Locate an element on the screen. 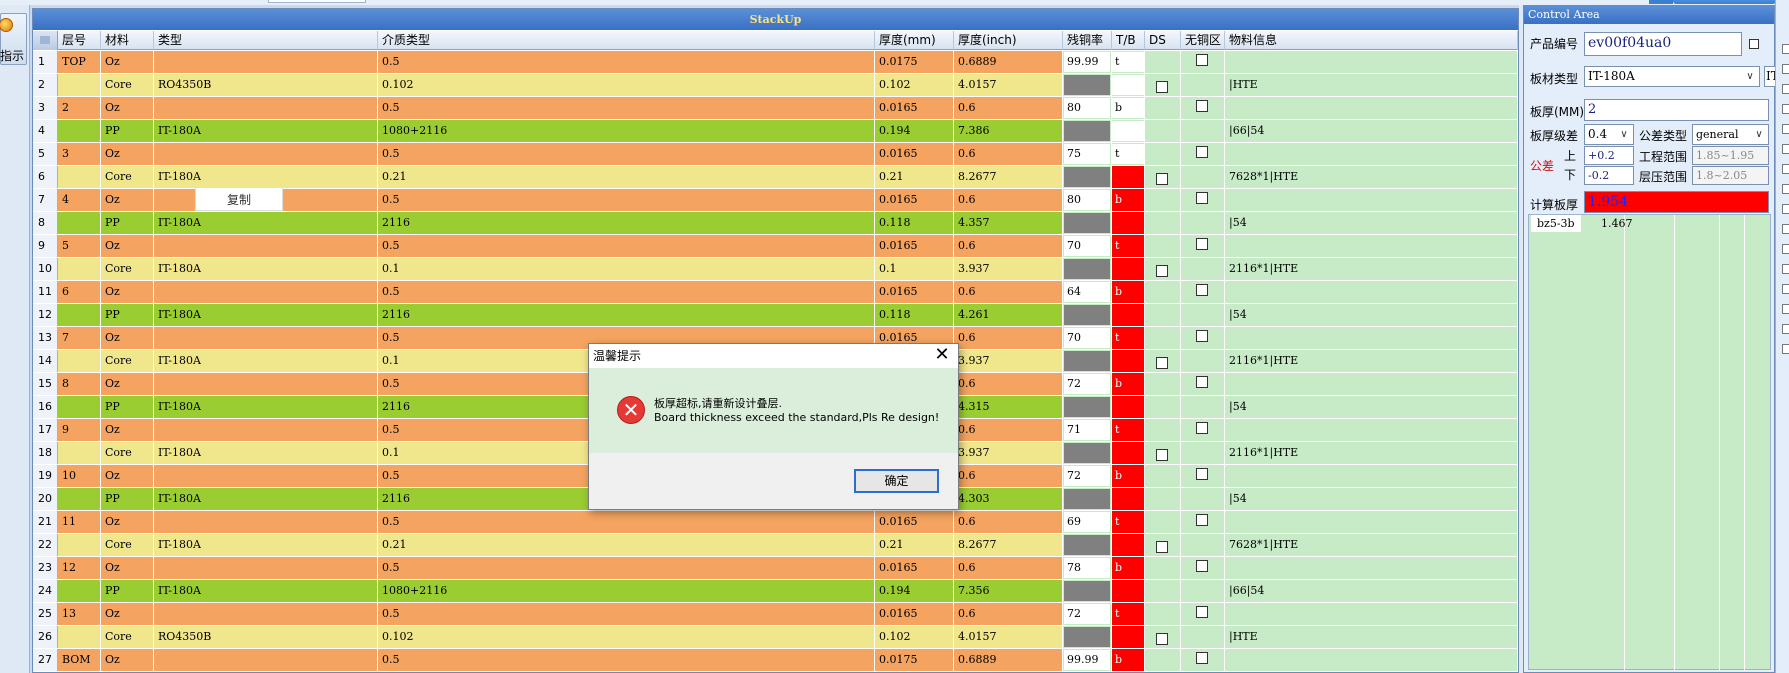 This screenshot has height=673, width=1789. top-tab-stub is located at coordinates (317, 1).